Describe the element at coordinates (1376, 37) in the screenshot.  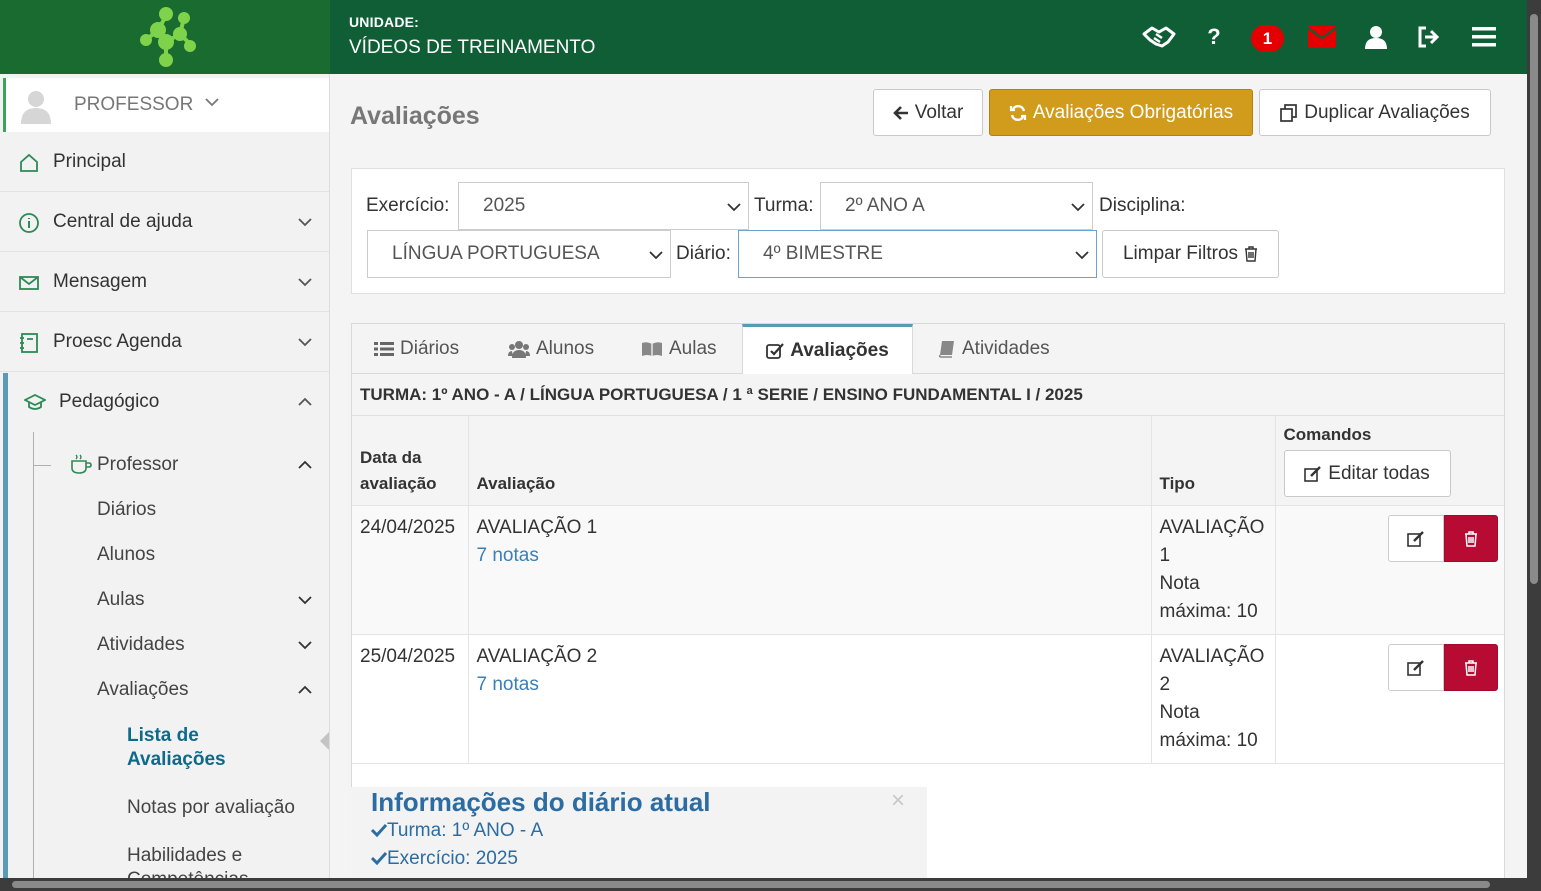
I see `user-icon` at that location.